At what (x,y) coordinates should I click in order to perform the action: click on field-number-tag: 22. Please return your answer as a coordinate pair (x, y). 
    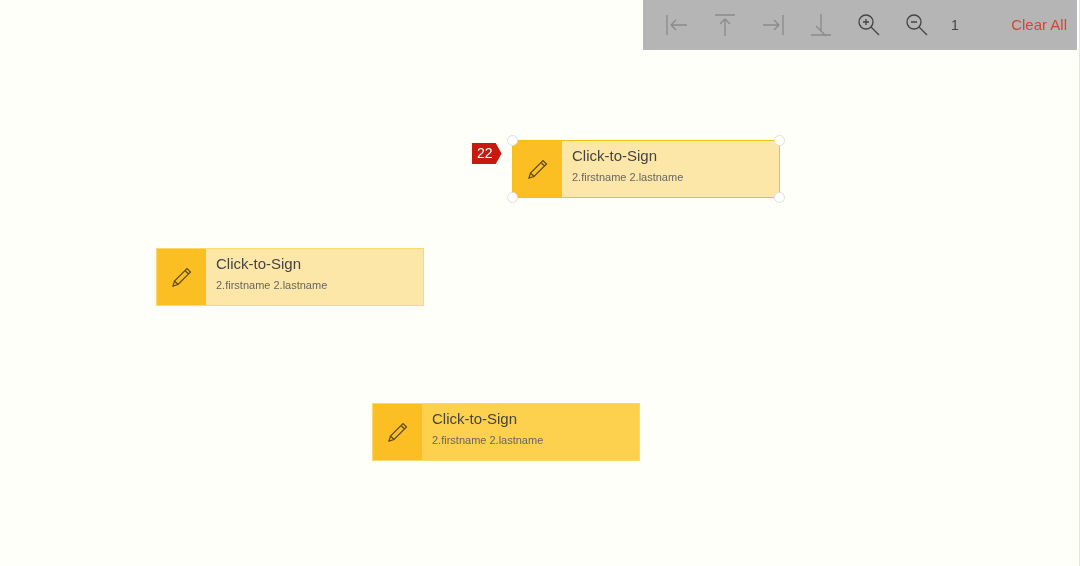
    Looking at the image, I should click on (487, 153).